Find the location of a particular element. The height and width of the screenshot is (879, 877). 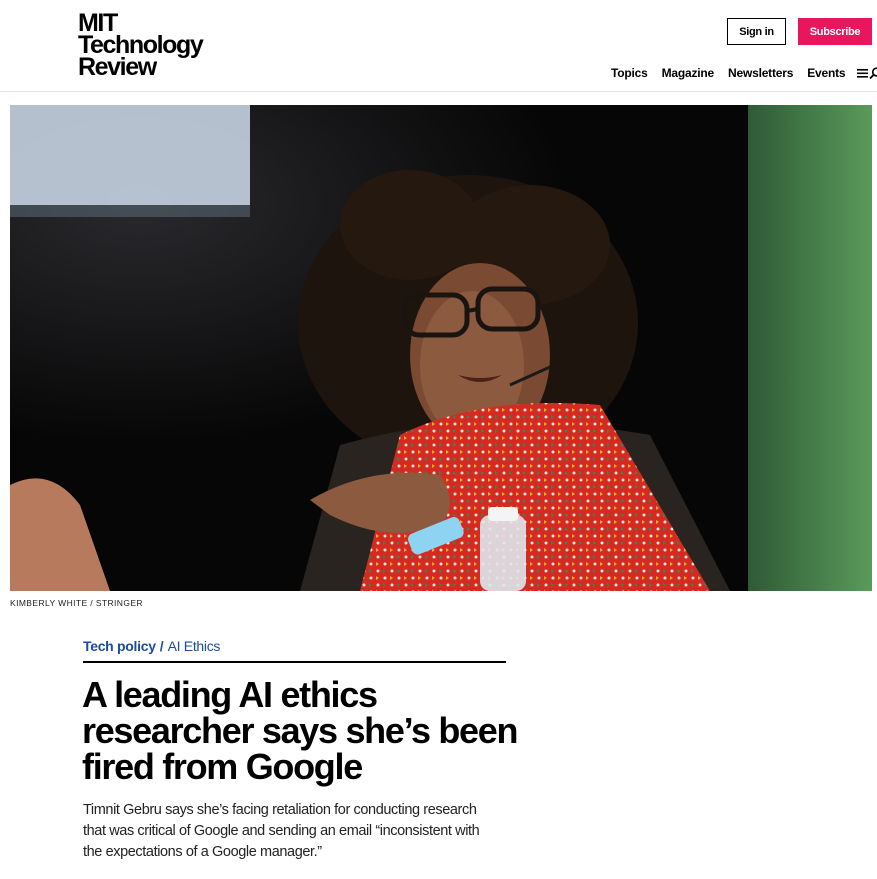

logo-line-3: Review is located at coordinates (117, 67).